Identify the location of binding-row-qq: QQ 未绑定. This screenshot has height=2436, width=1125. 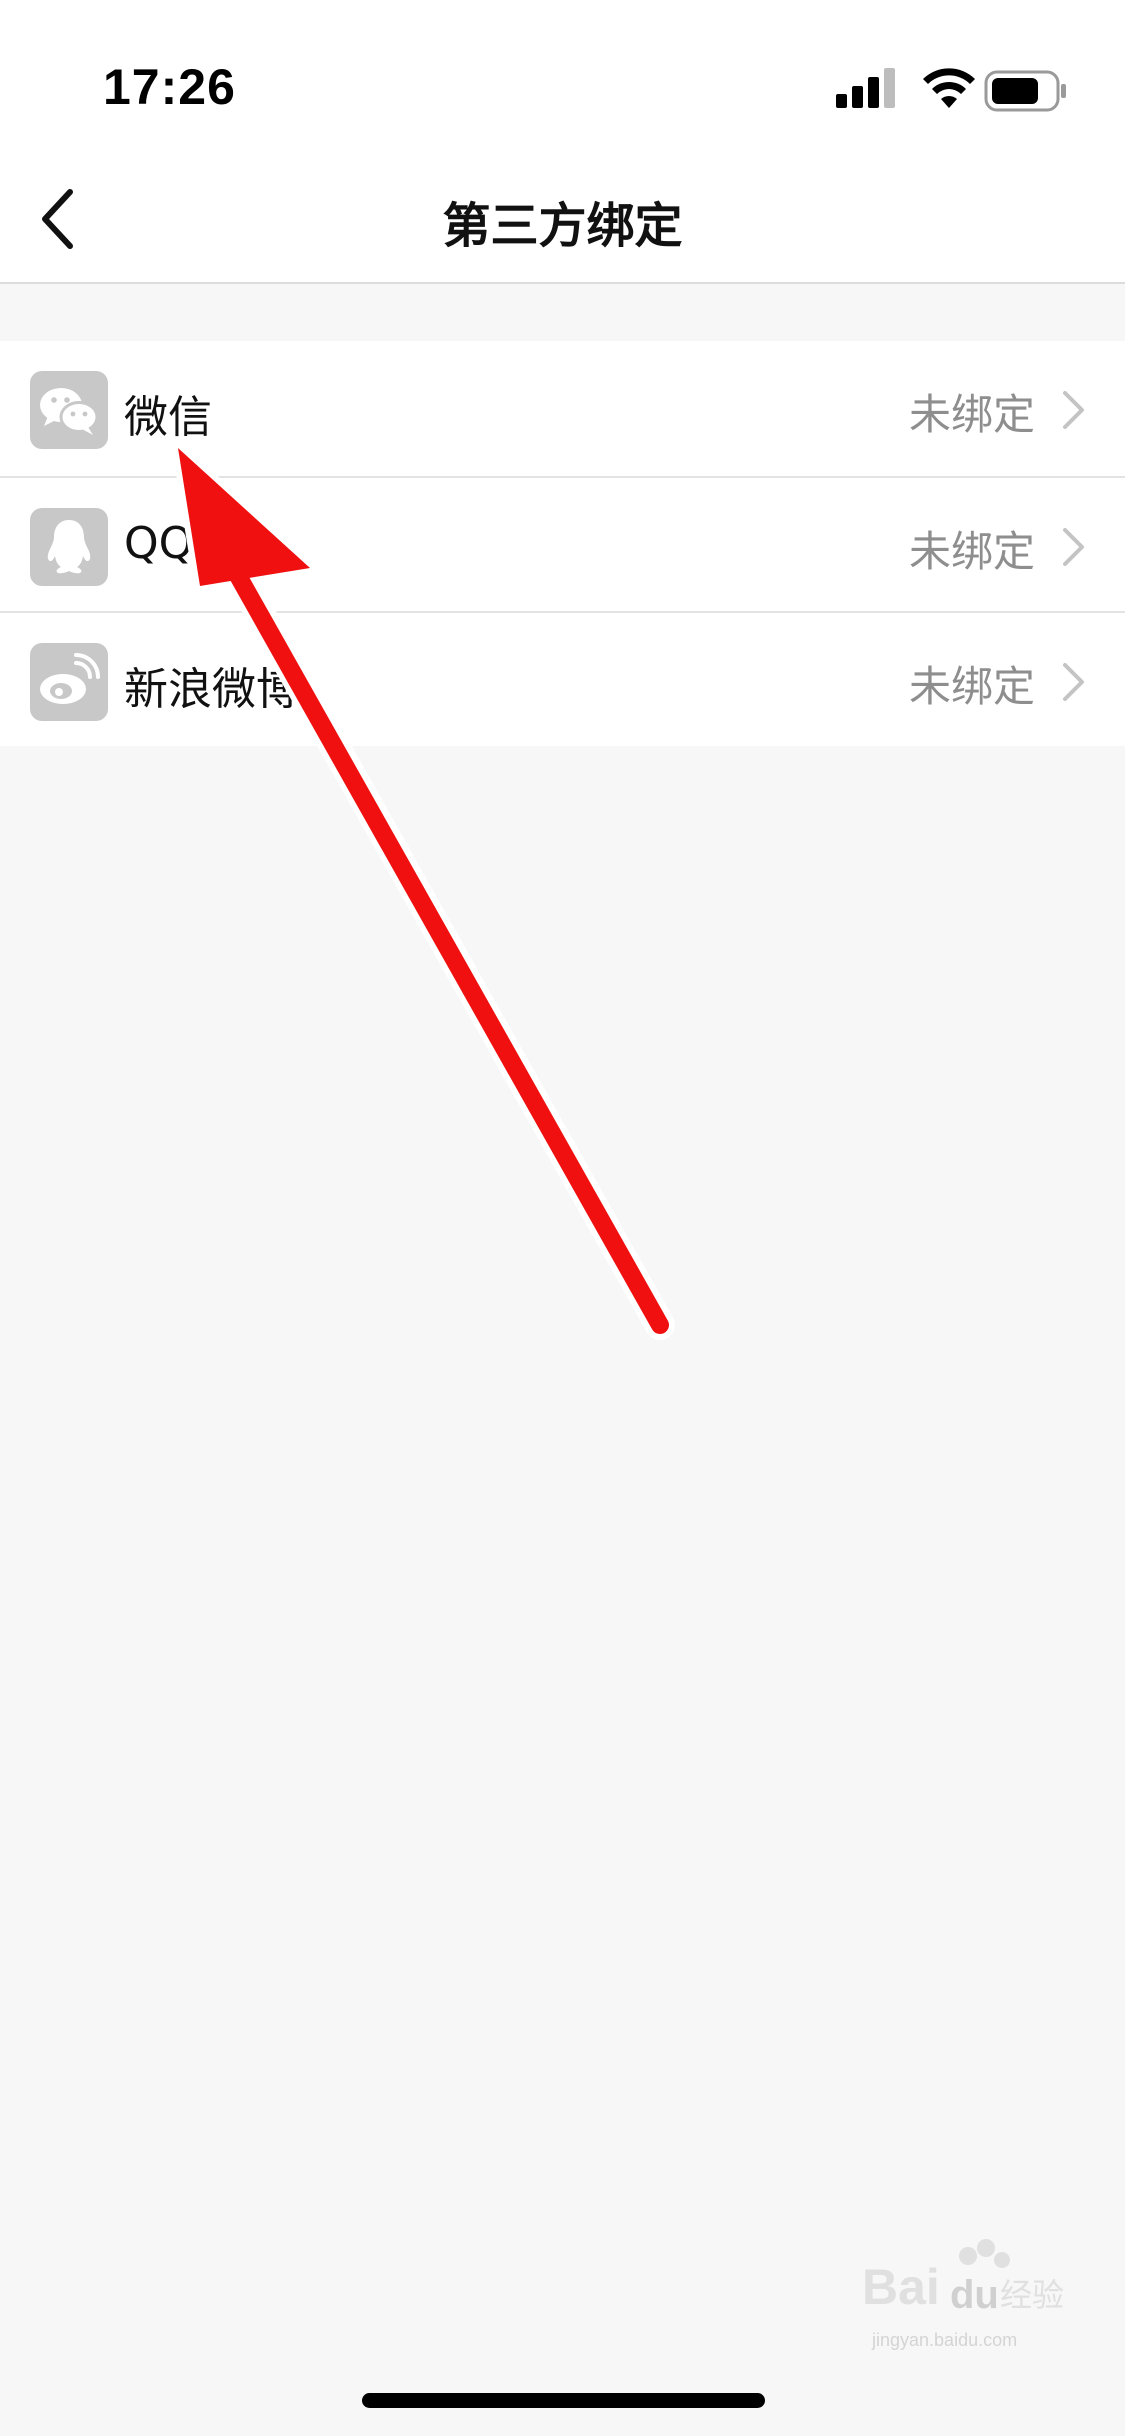
(562, 543).